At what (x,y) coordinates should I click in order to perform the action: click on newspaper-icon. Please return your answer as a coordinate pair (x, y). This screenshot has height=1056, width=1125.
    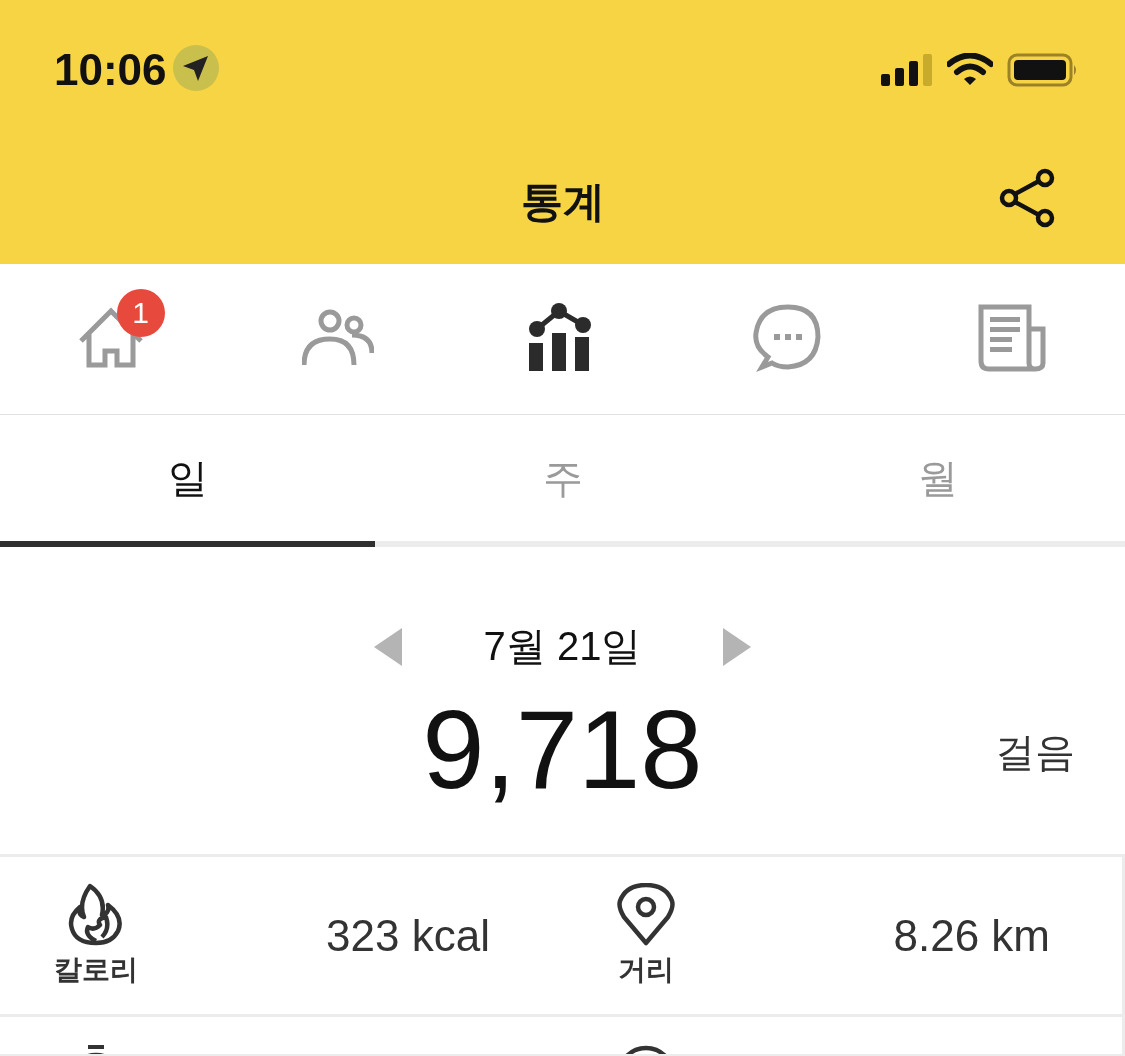
    Looking at the image, I should click on (1012, 339).